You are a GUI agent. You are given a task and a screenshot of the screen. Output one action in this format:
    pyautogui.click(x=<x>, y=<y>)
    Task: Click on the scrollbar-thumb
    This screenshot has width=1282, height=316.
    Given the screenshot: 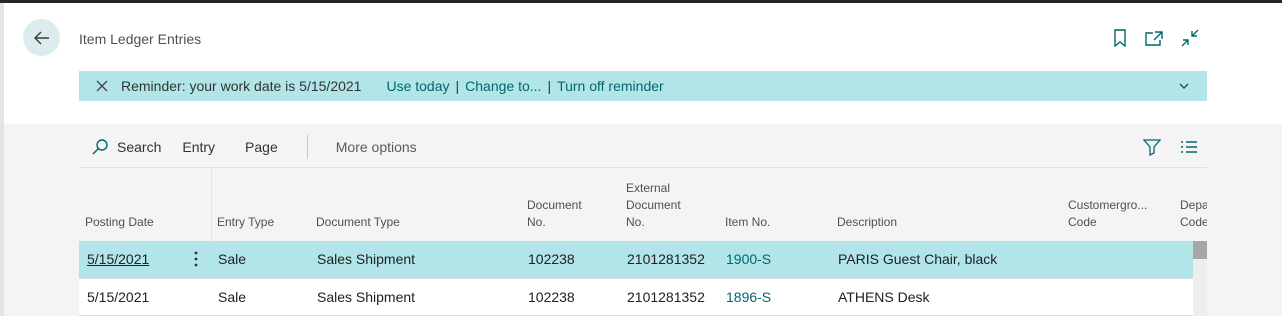 What is the action you would take?
    pyautogui.click(x=1200, y=250)
    